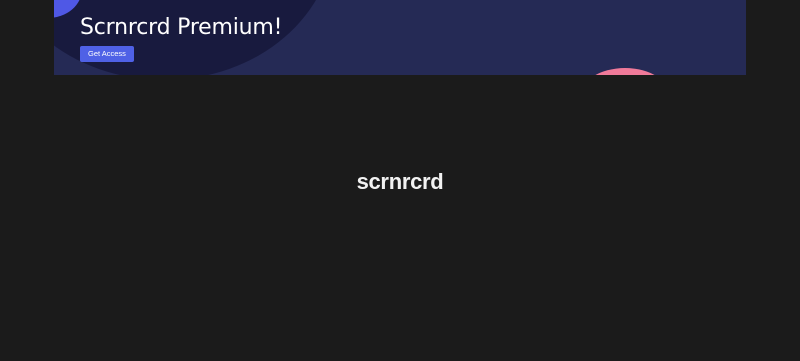  Describe the element at coordinates (107, 54) in the screenshot. I see `get-access-button: Get Access` at that location.